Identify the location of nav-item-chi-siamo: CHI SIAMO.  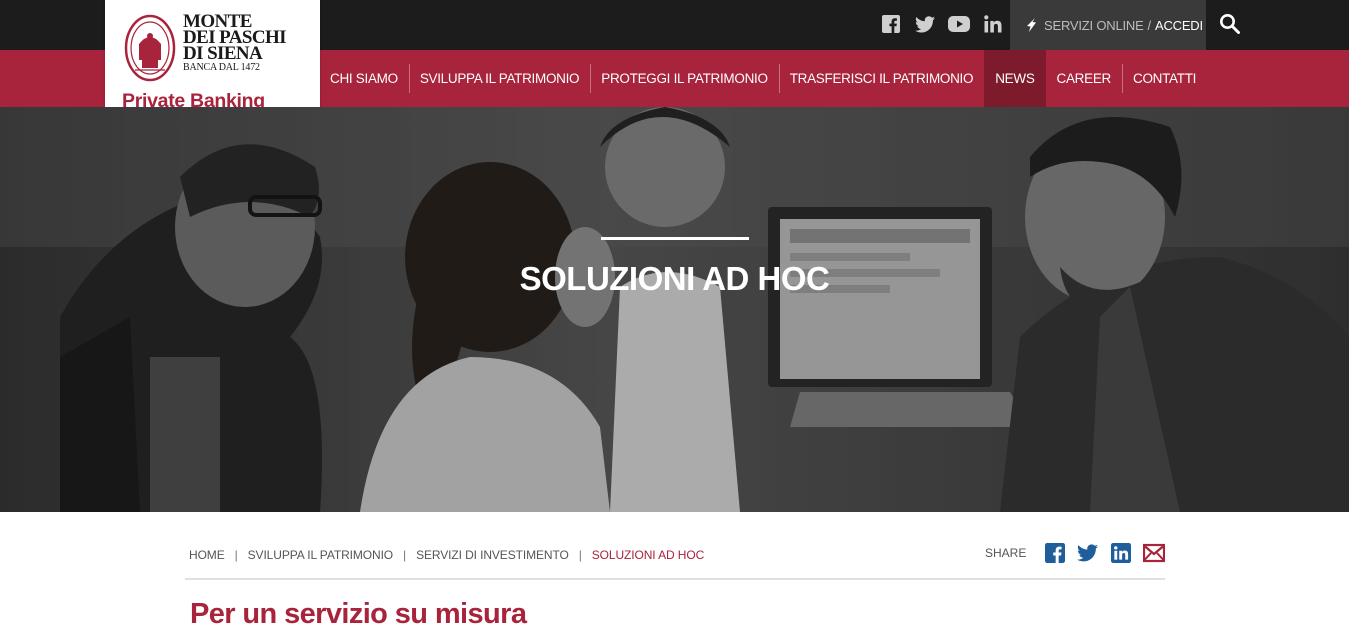
(364, 78).